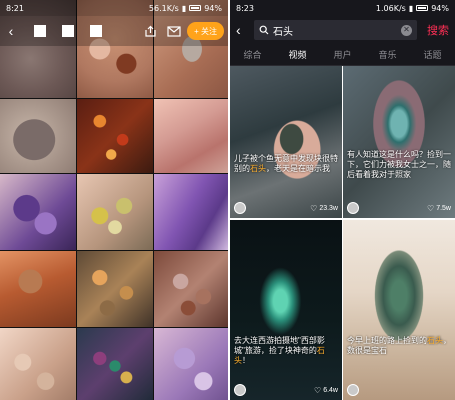 This screenshot has height=400, width=455. I want to click on share-icon, so click(150, 31).